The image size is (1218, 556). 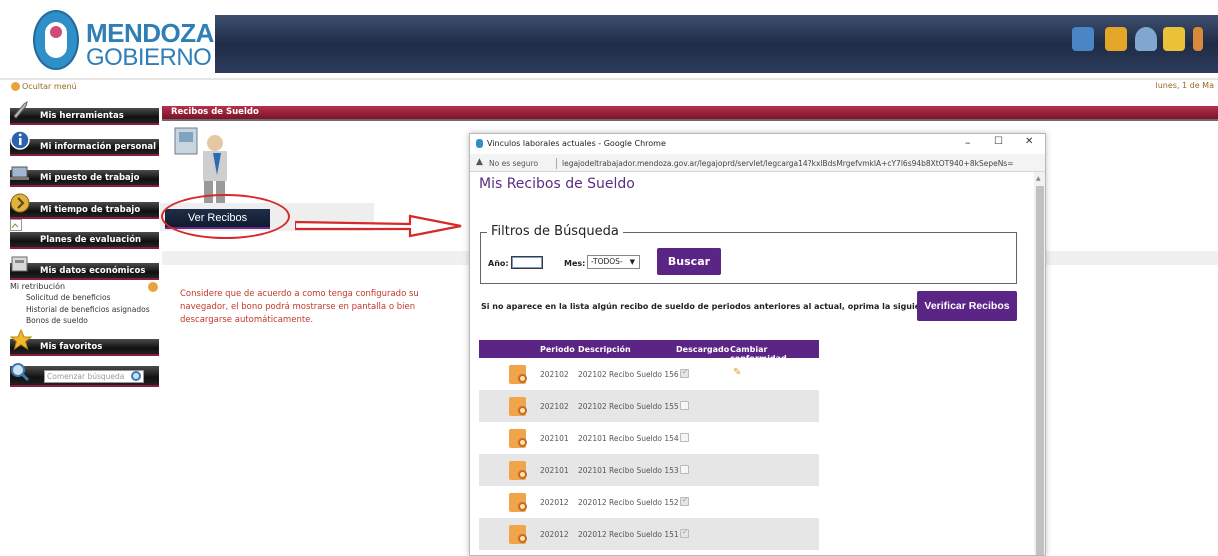 I want to click on submenu-item: Solicitud de beneficios, so click(x=68, y=297).